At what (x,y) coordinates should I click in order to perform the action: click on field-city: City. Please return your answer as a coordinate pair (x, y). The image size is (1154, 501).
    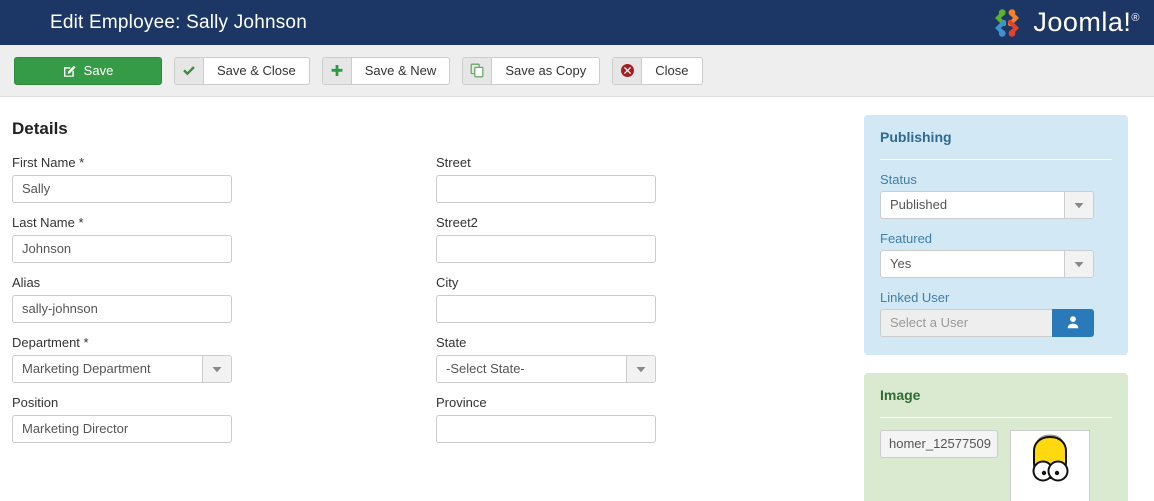
    Looking at the image, I should click on (648, 299).